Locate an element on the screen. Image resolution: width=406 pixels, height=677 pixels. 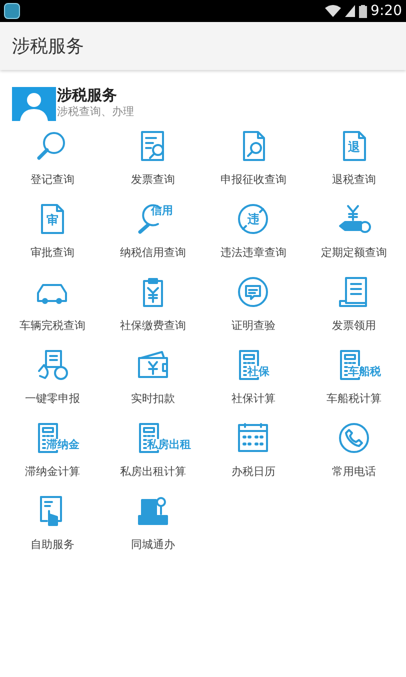
header-title: 涉税服务 is located at coordinates (87, 95).